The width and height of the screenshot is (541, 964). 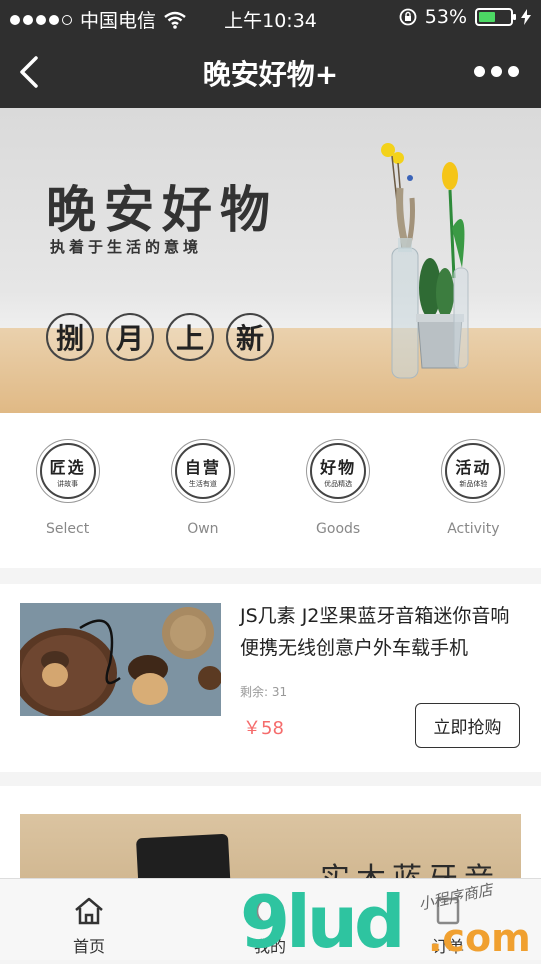 I want to click on category-badge-title: 匠选, so click(x=67, y=467).